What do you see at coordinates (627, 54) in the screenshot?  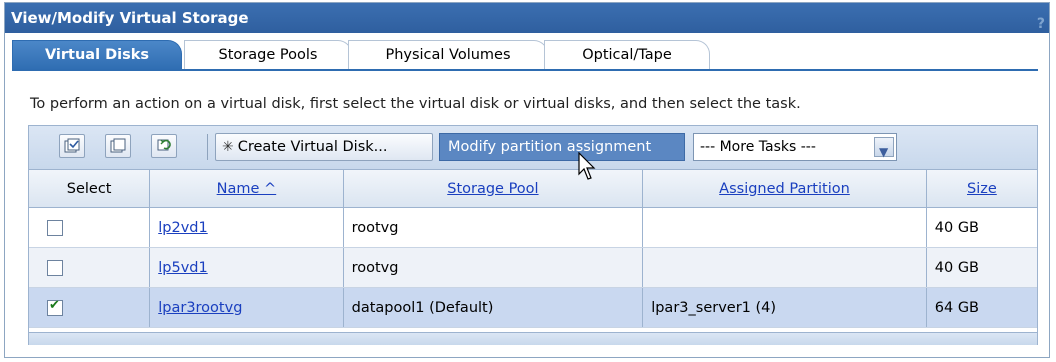 I see `tab-optical-tape: Optical/Tape` at bounding box center [627, 54].